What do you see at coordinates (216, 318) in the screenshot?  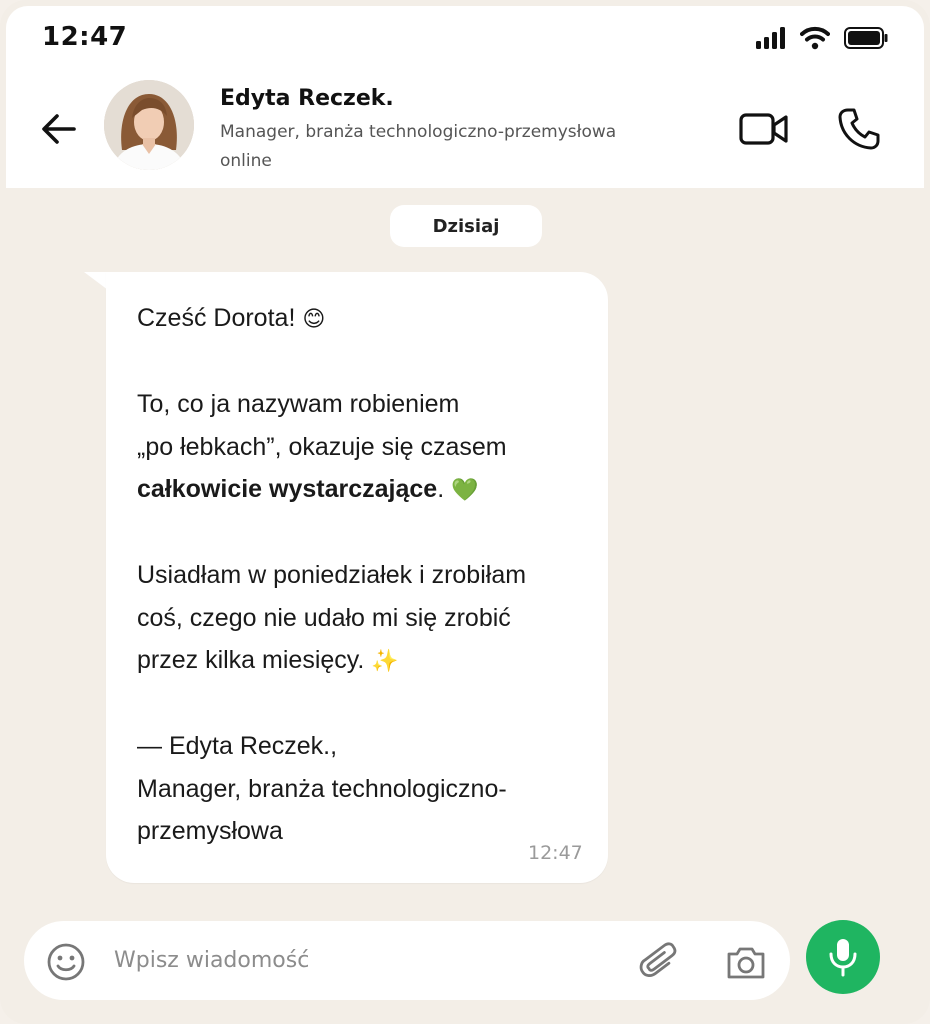 I see `message-greeting: Cześć Dorota!` at bounding box center [216, 318].